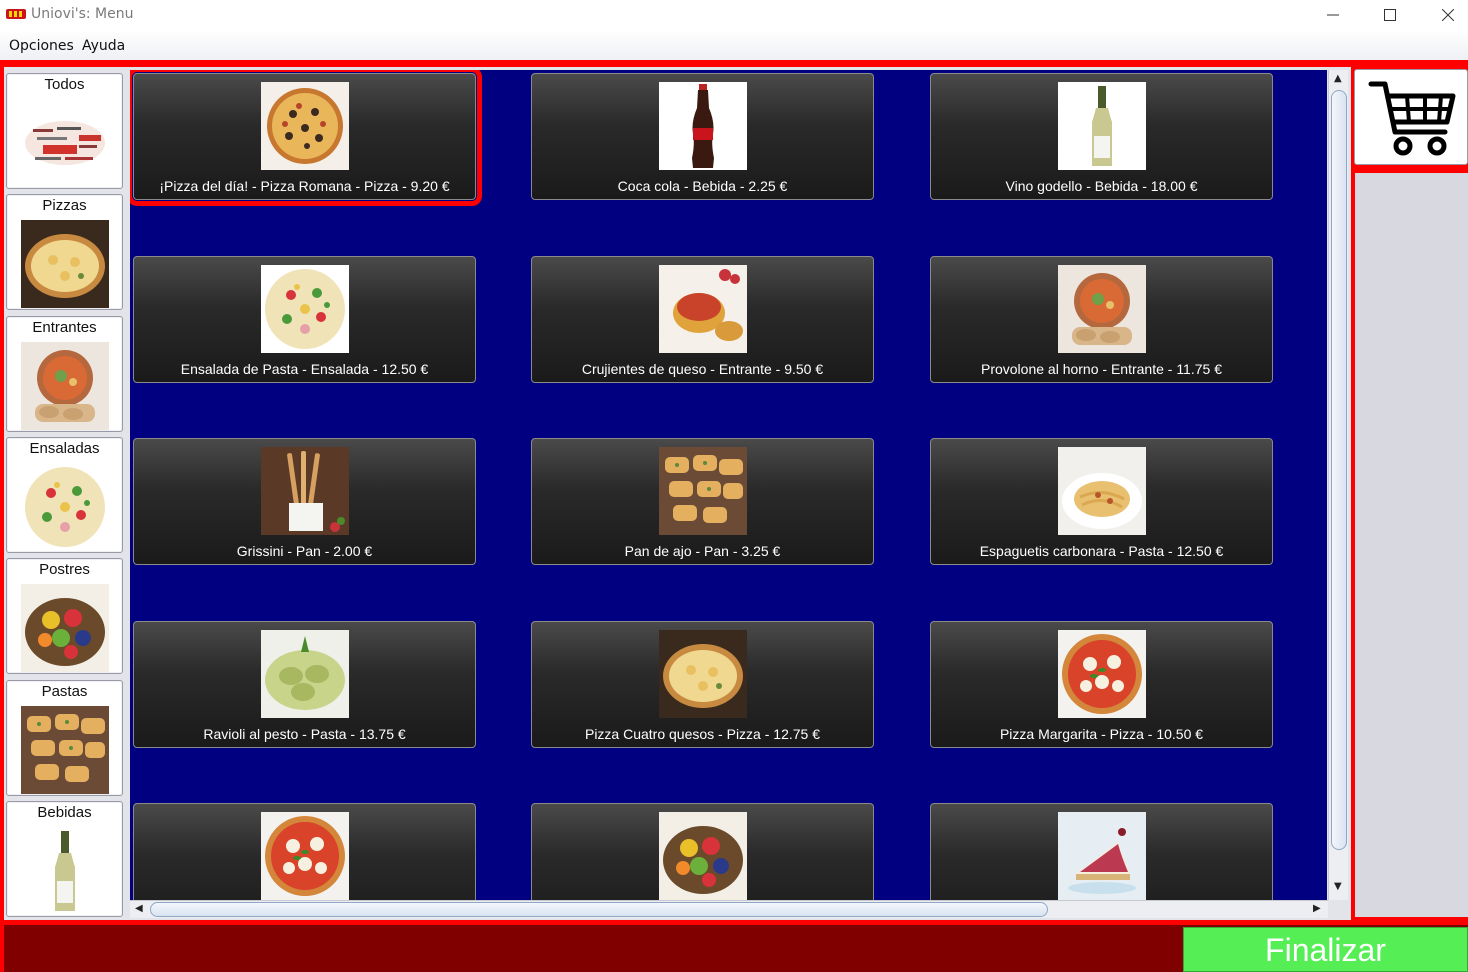 The height and width of the screenshot is (972, 1468). What do you see at coordinates (1102, 491) in the screenshot?
I see `spaghetti-image` at bounding box center [1102, 491].